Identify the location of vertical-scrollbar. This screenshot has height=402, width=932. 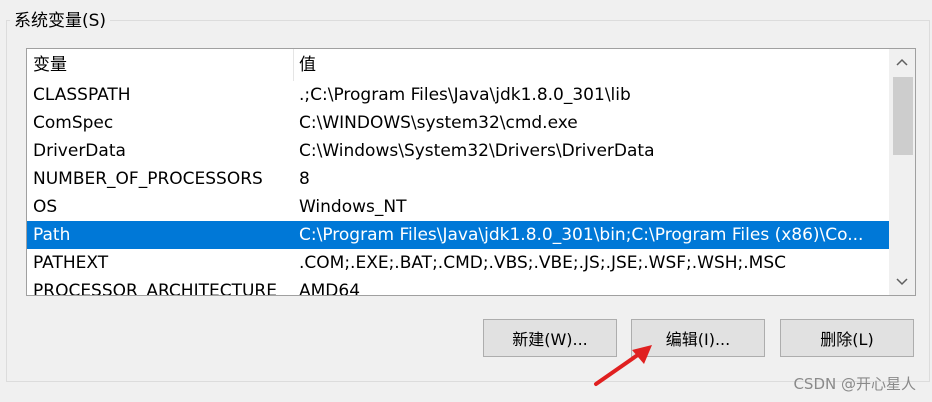
(902, 172).